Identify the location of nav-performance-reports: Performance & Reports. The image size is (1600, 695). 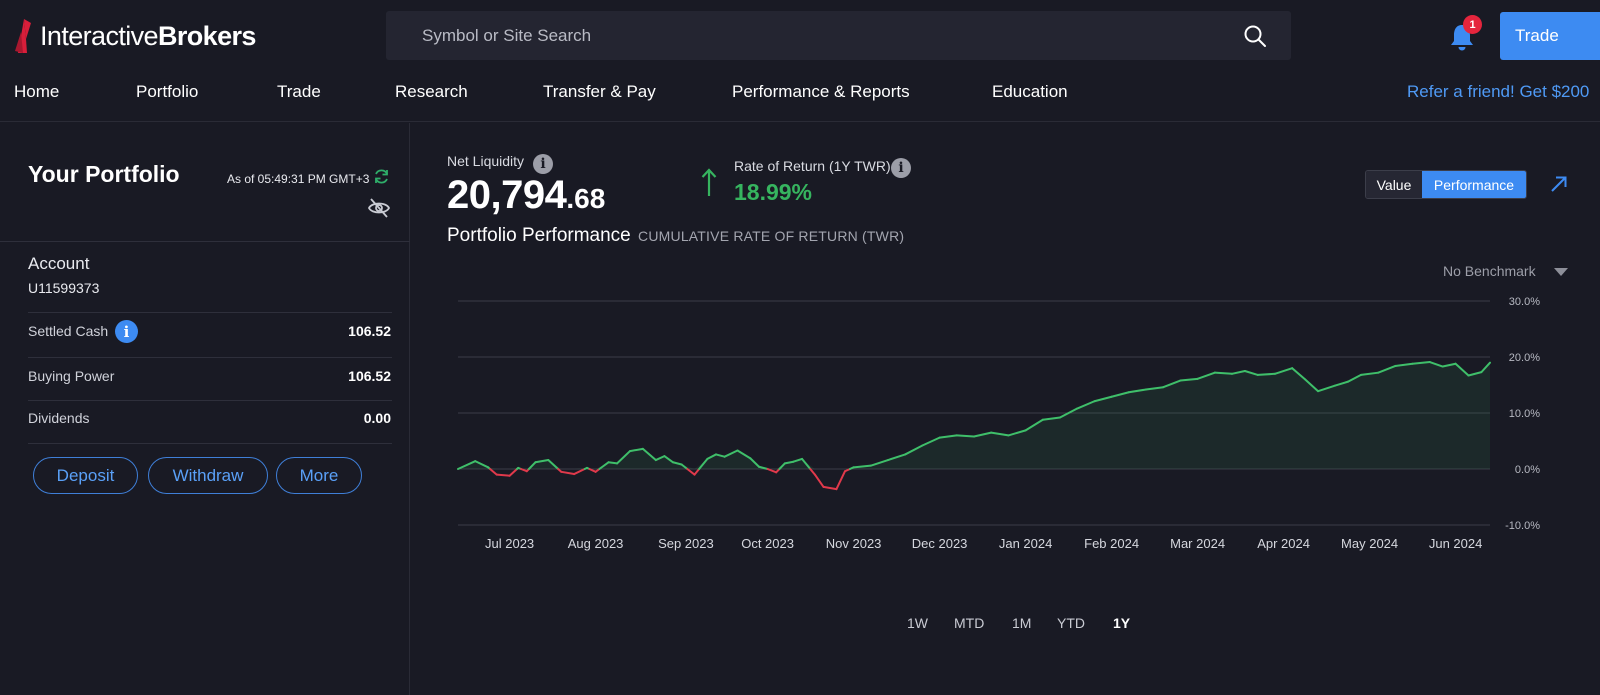
(821, 92).